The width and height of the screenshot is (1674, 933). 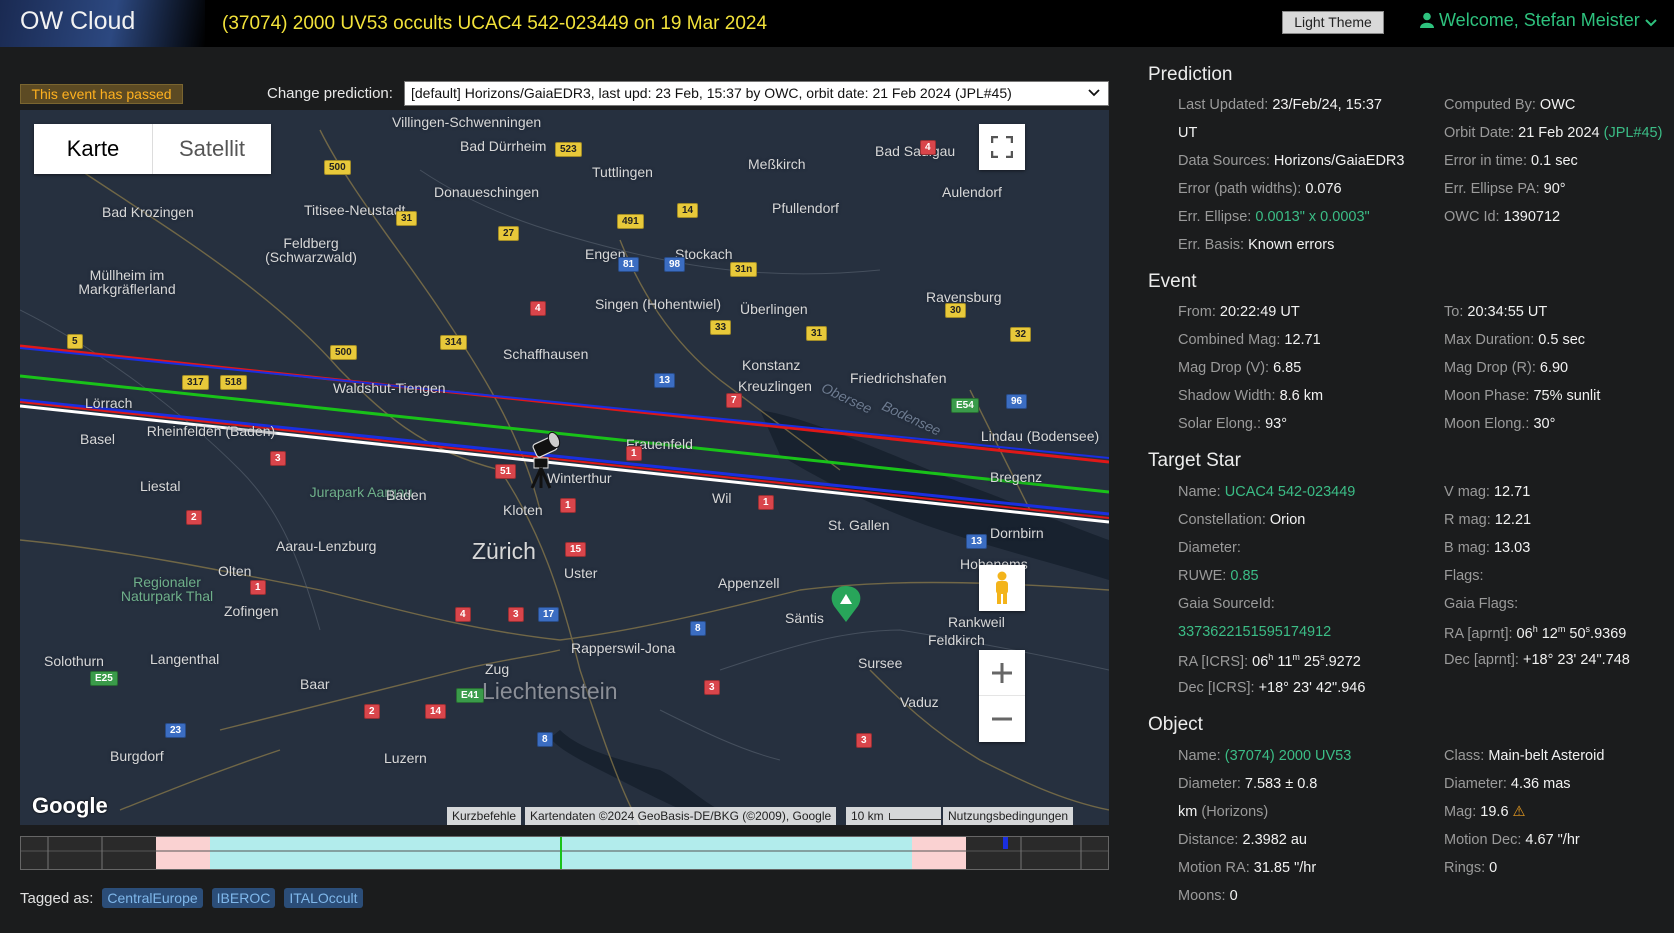 What do you see at coordinates (1481, 660) in the screenshot?
I see `dec-aprnt-label: Dec [aprnt]:` at bounding box center [1481, 660].